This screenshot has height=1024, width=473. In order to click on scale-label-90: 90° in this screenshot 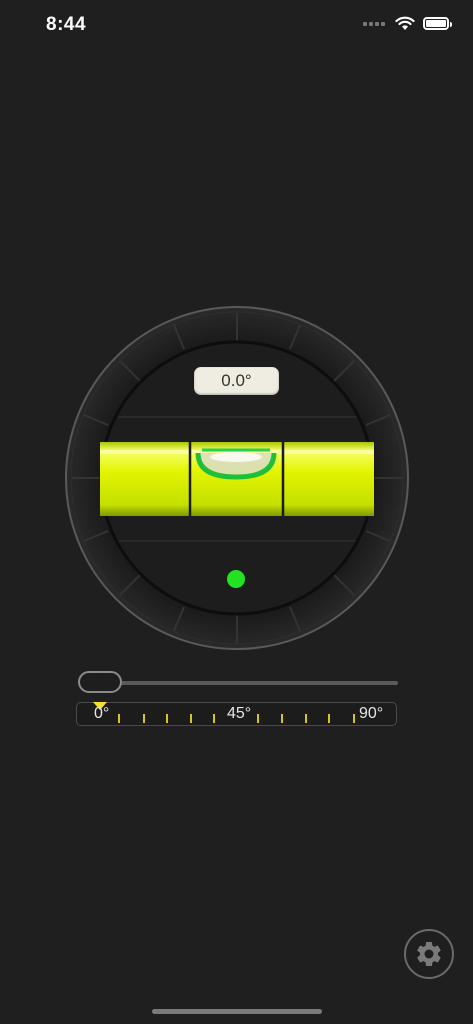, I will do `click(371, 713)`.